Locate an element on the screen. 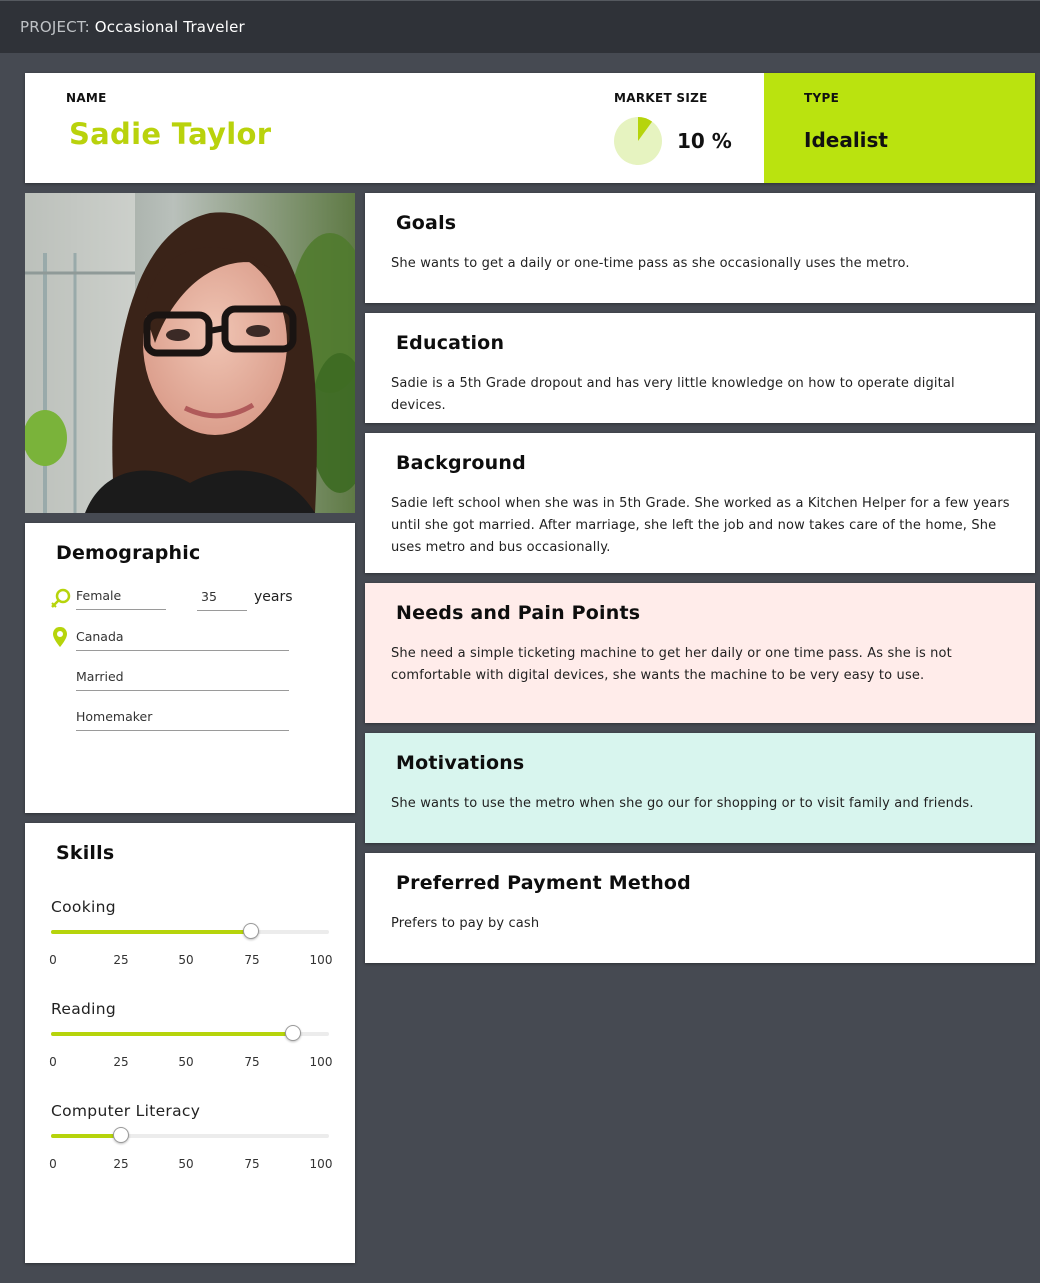  age-unit-label: years is located at coordinates (273, 597).